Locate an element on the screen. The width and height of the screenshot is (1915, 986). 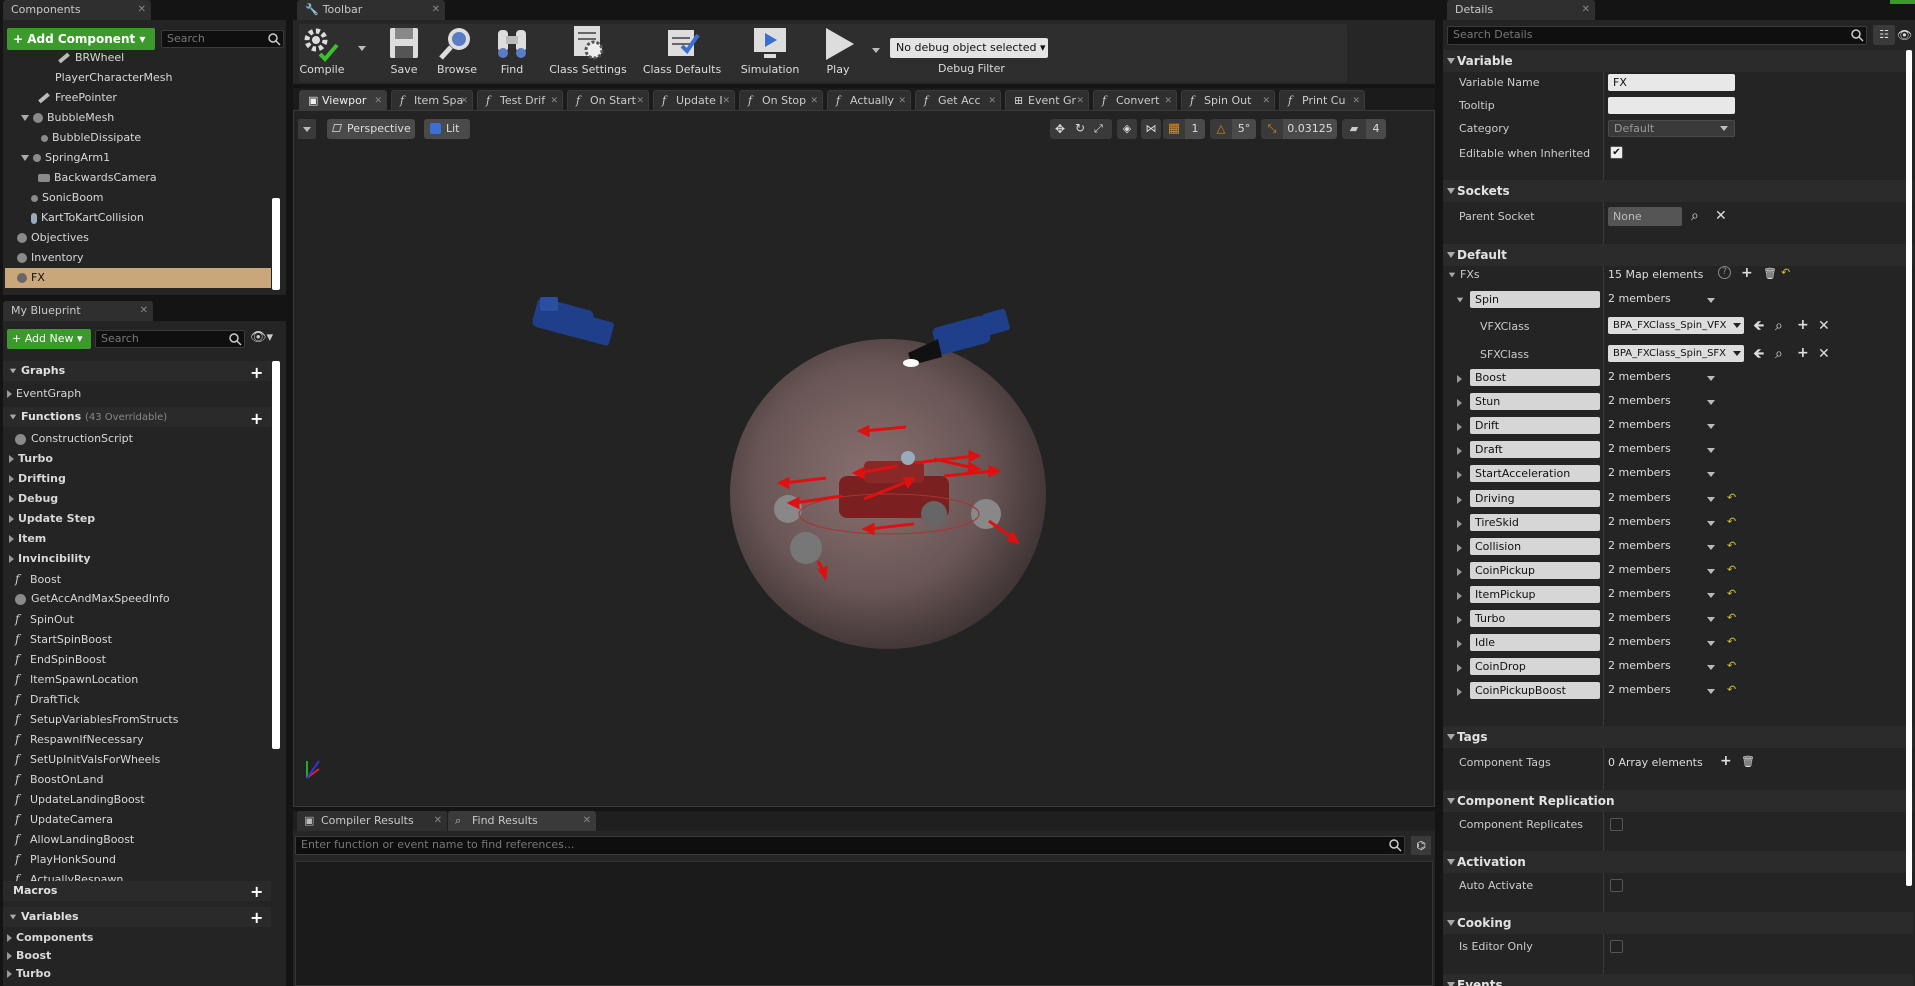
add-graph-icon: + is located at coordinates (256, 372).